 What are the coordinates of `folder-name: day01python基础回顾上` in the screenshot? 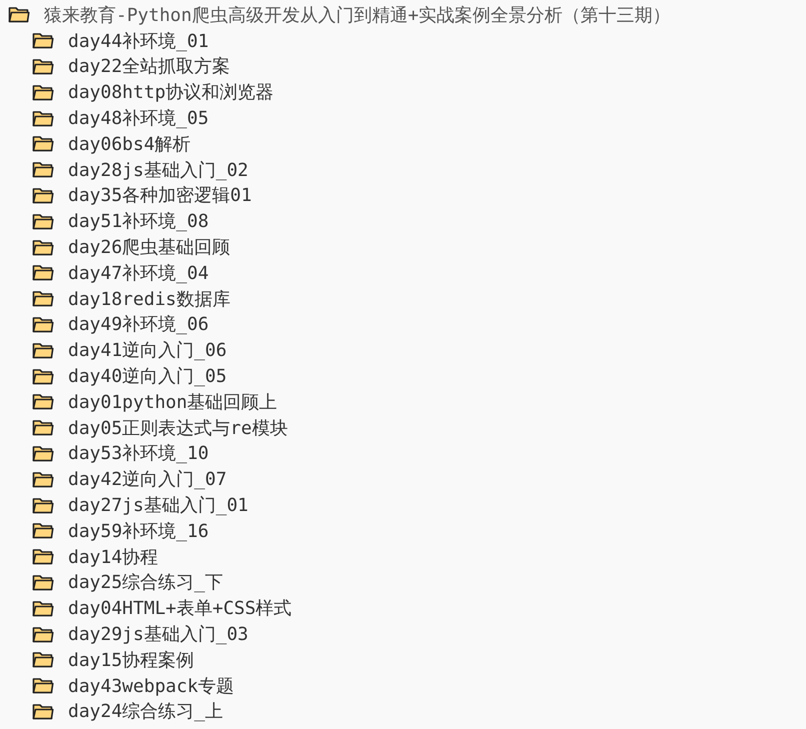 It's located at (173, 402).